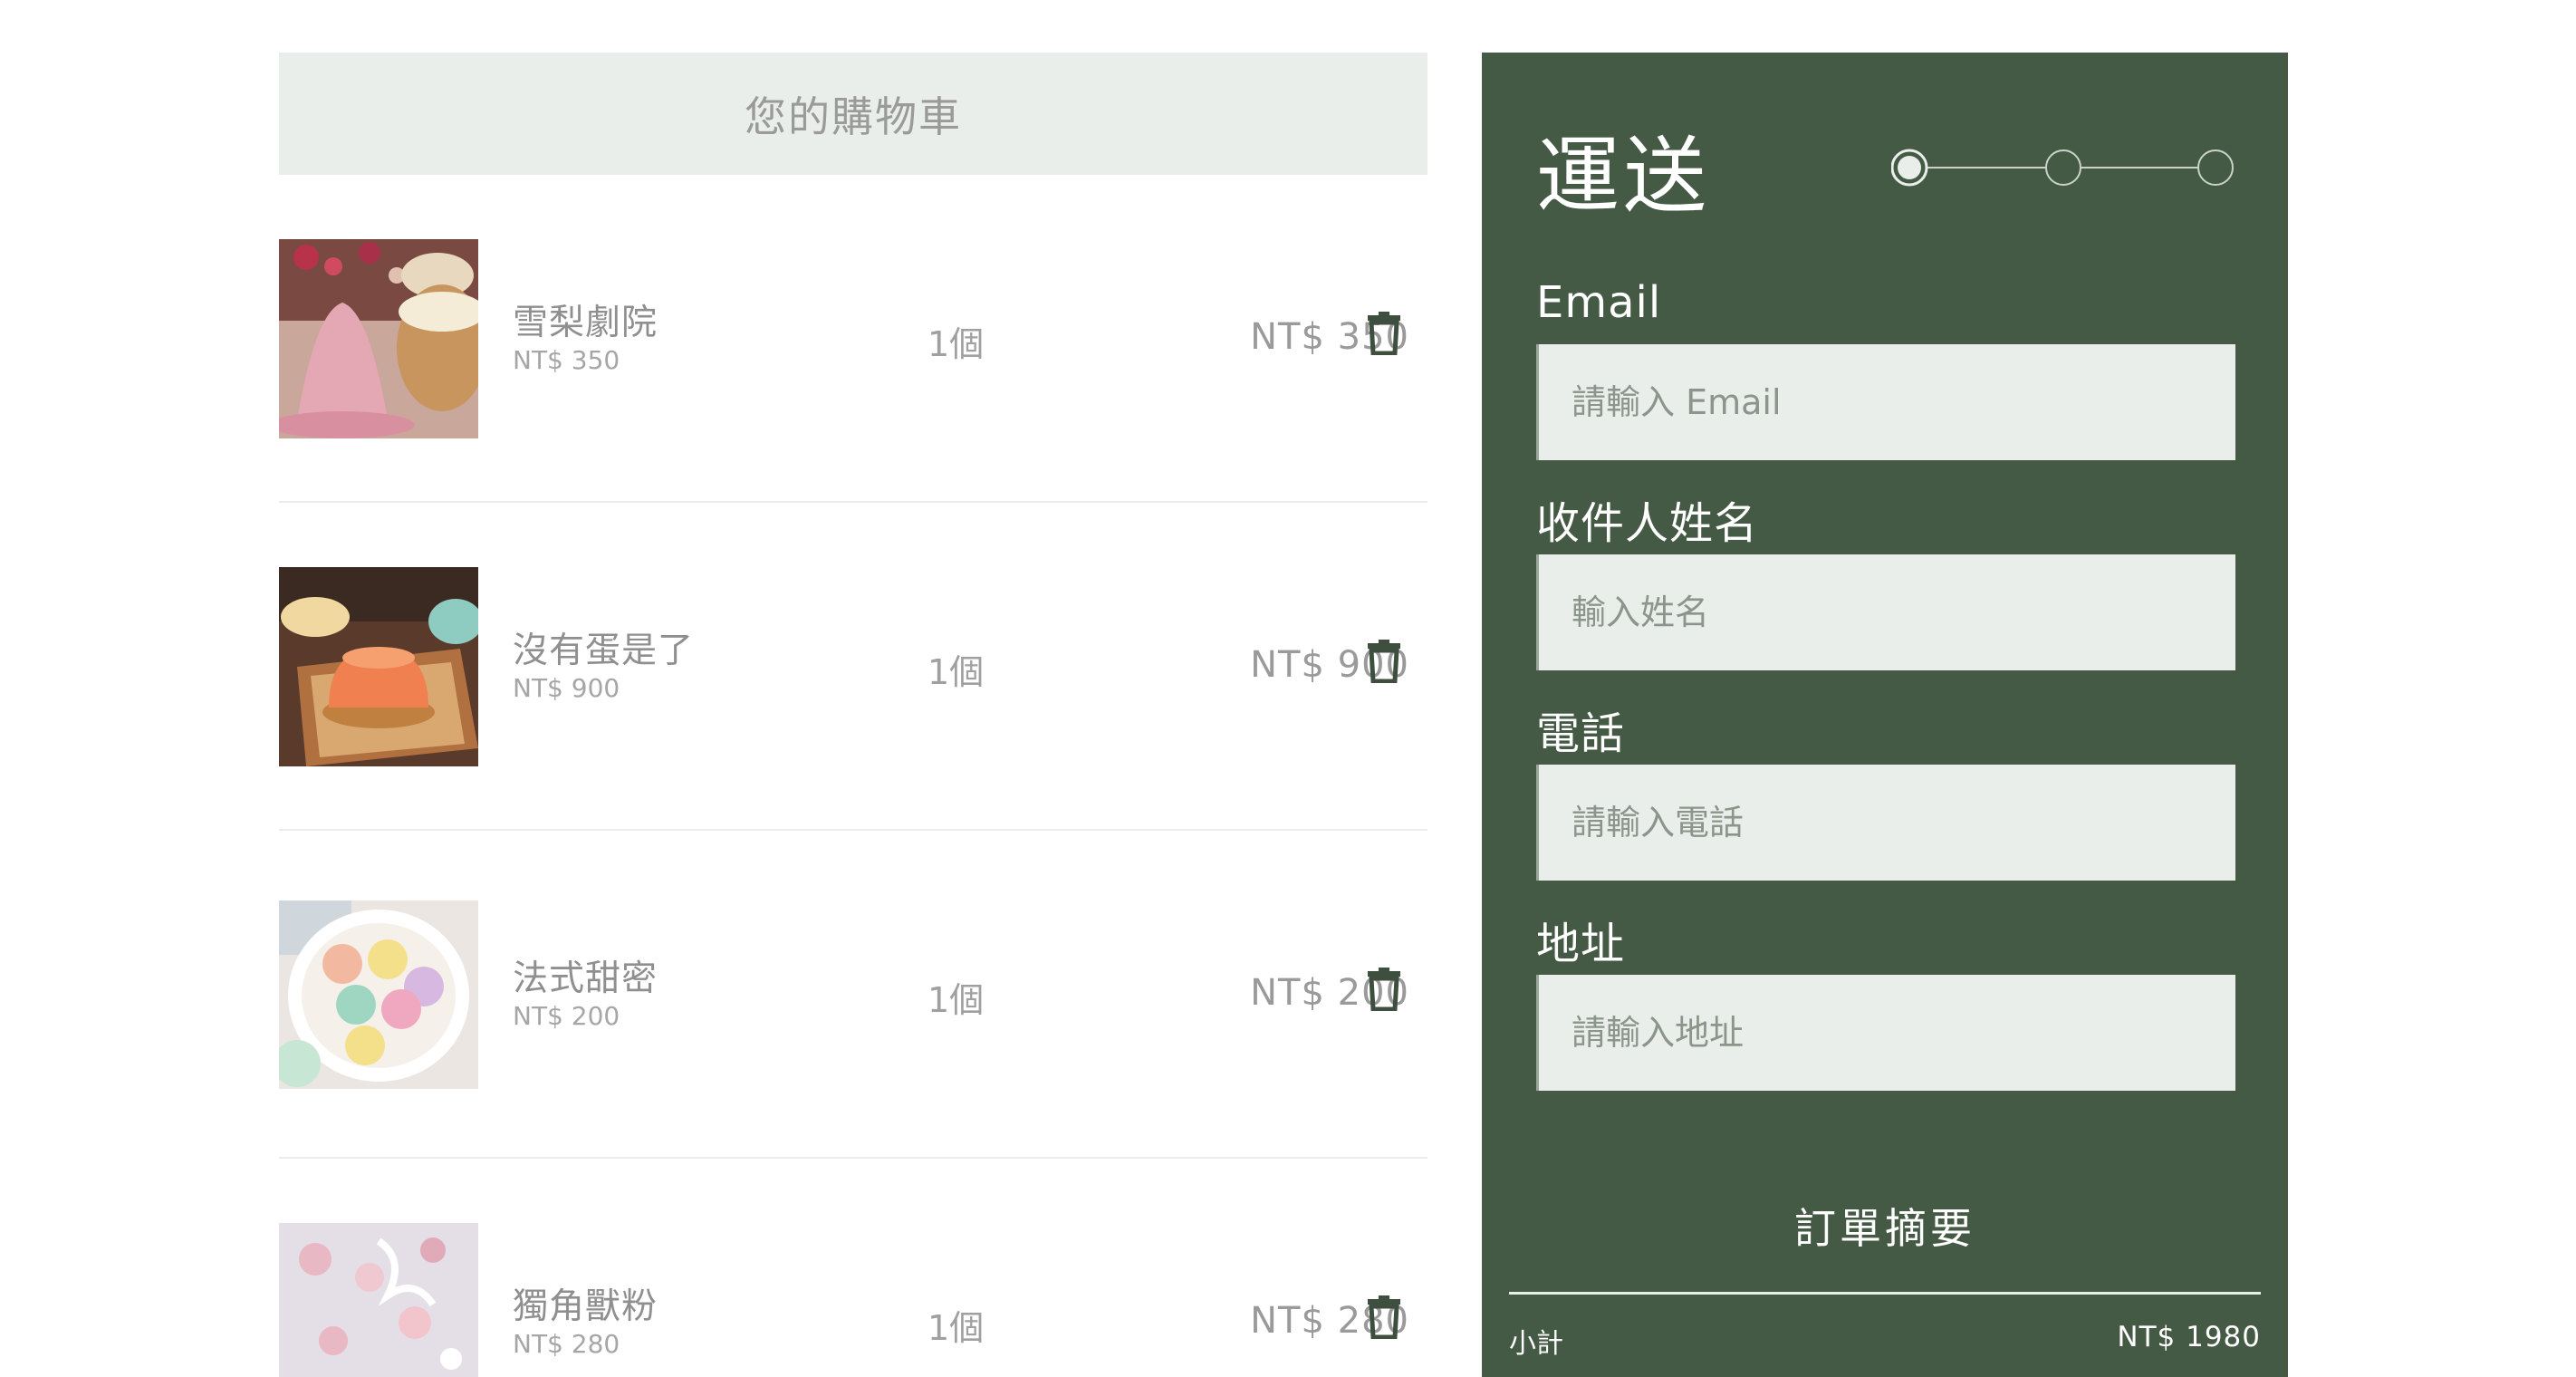  Describe the element at coordinates (1536, 1344) in the screenshot. I see `subtotal-label: 小計` at that location.